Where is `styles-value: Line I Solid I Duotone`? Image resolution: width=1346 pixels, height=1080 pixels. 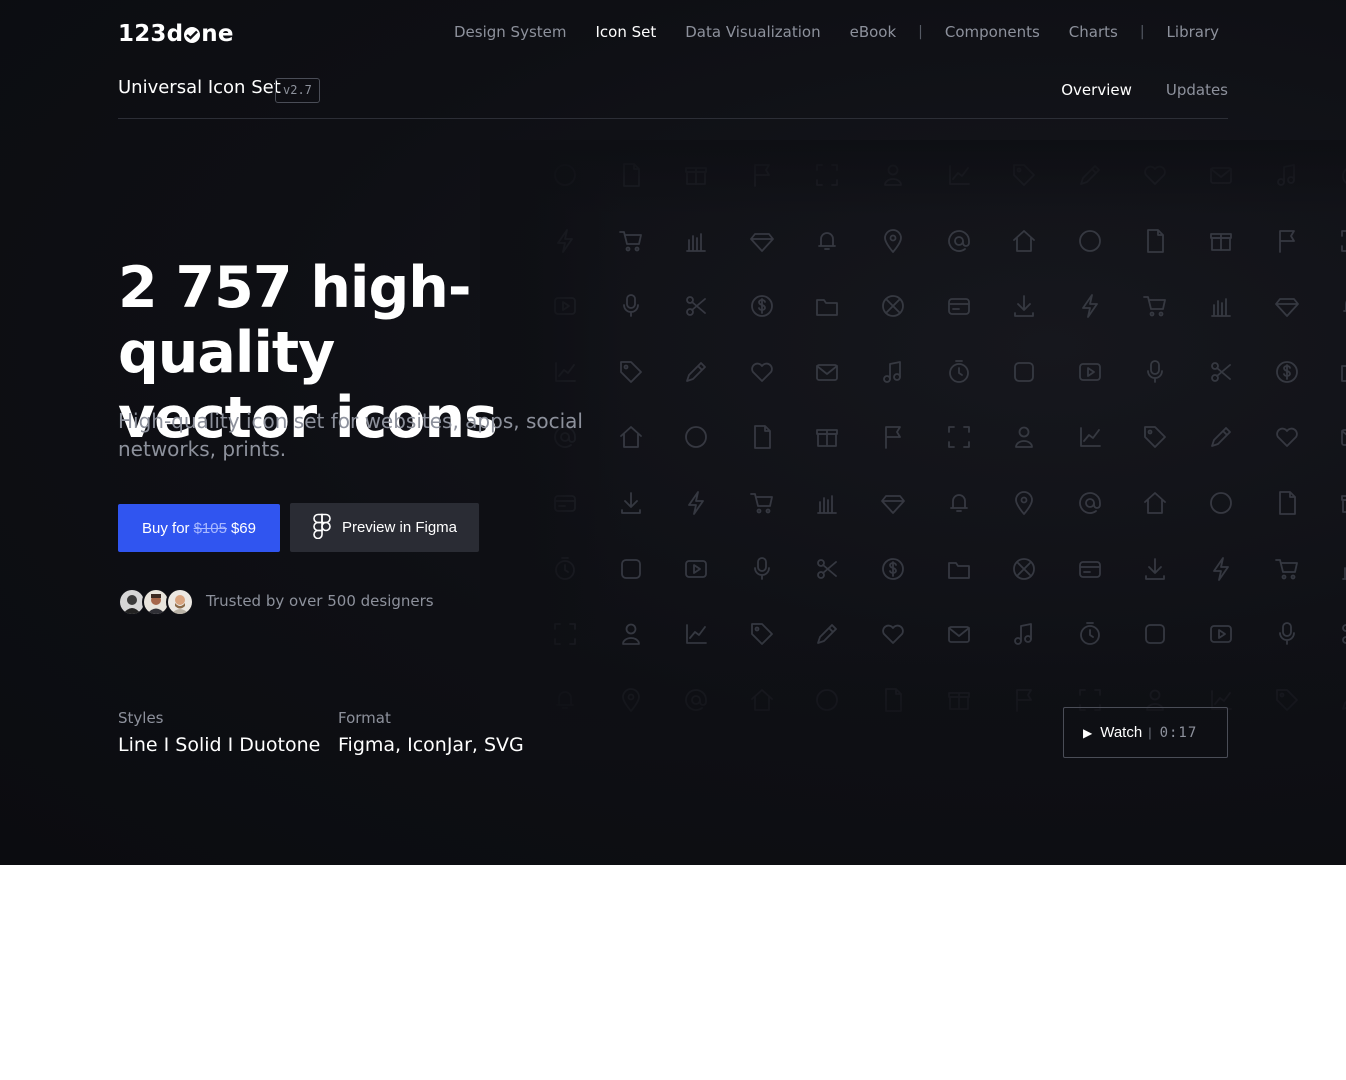 styles-value: Line I Solid I Duotone is located at coordinates (219, 745).